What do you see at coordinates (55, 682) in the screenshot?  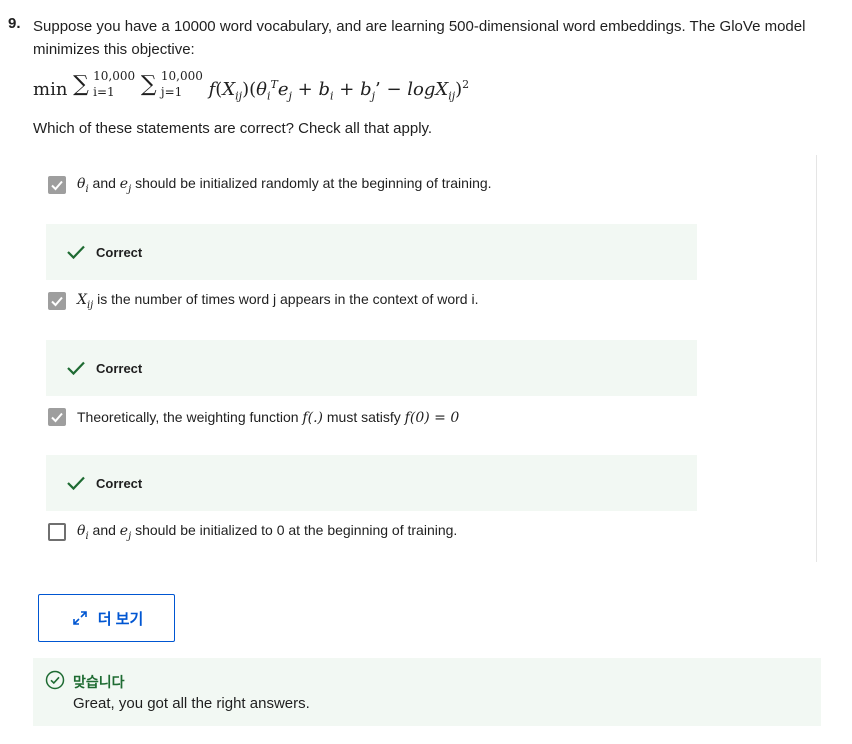 I see `check-circle-icon` at bounding box center [55, 682].